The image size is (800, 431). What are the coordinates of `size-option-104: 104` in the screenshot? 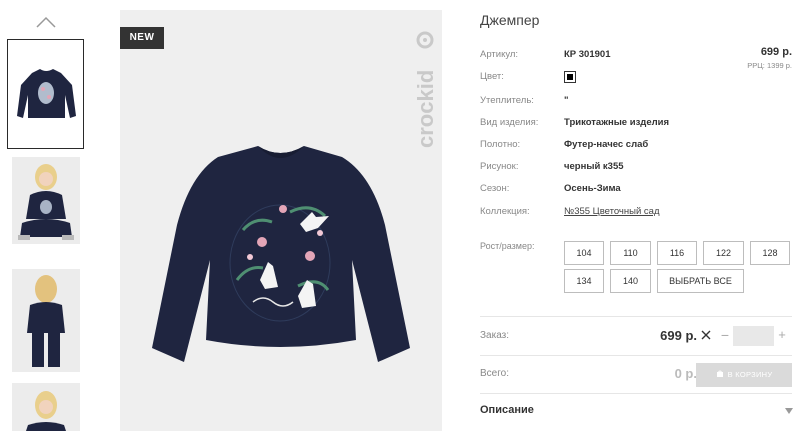 It's located at (584, 253).